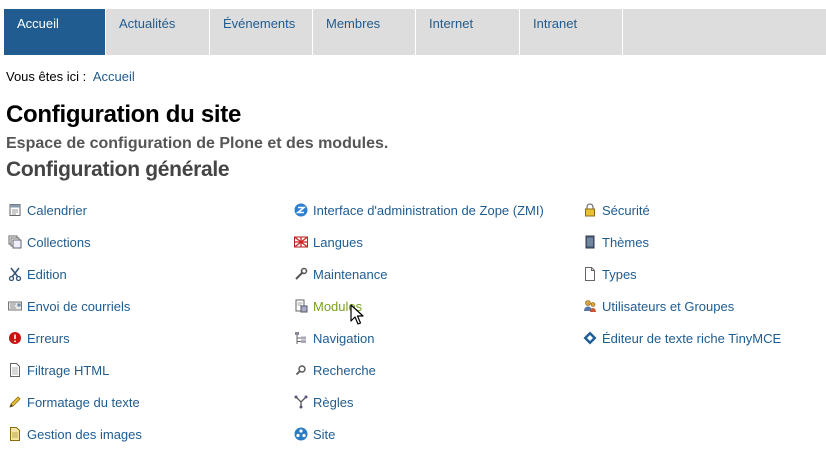  I want to click on wrench-icon, so click(301, 273).